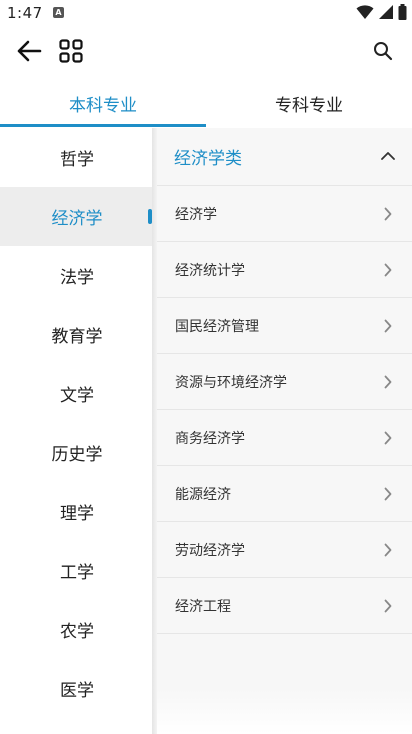 This screenshot has height=734, width=412. Describe the element at coordinates (203, 494) in the screenshot. I see `major-label: 能源经济` at that location.